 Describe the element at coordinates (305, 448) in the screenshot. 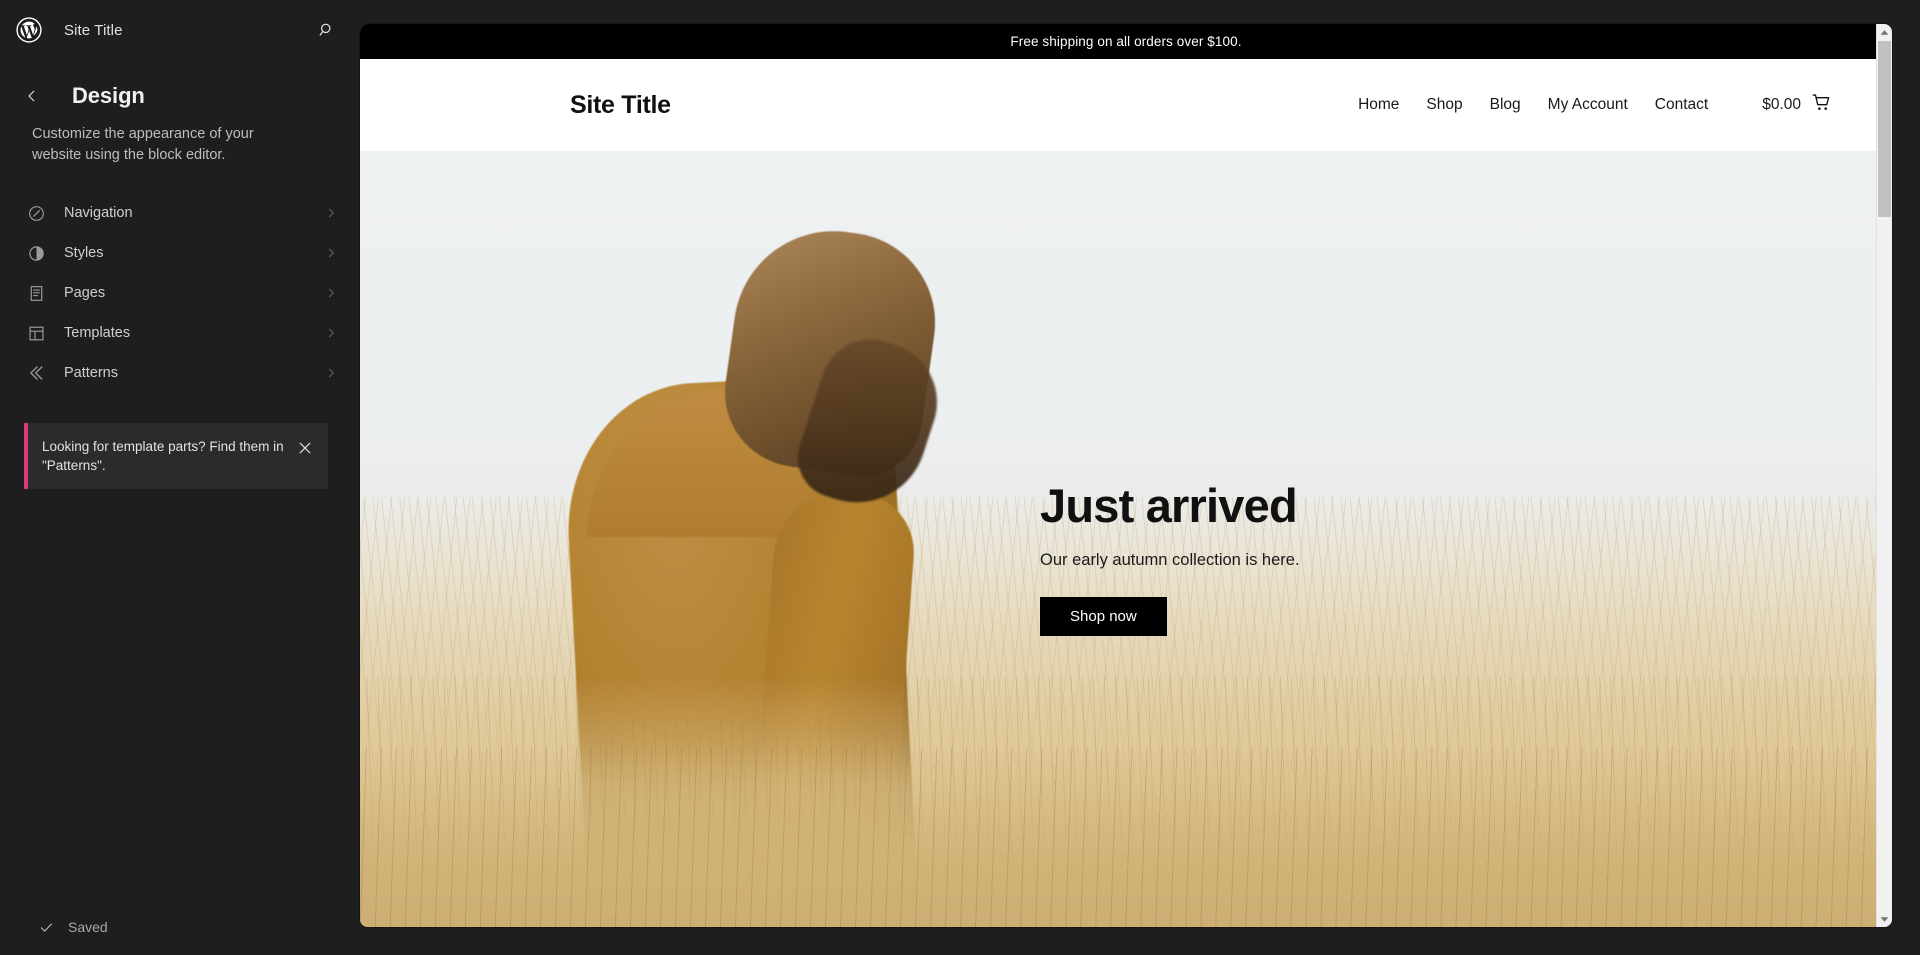

I see `close-icon` at that location.